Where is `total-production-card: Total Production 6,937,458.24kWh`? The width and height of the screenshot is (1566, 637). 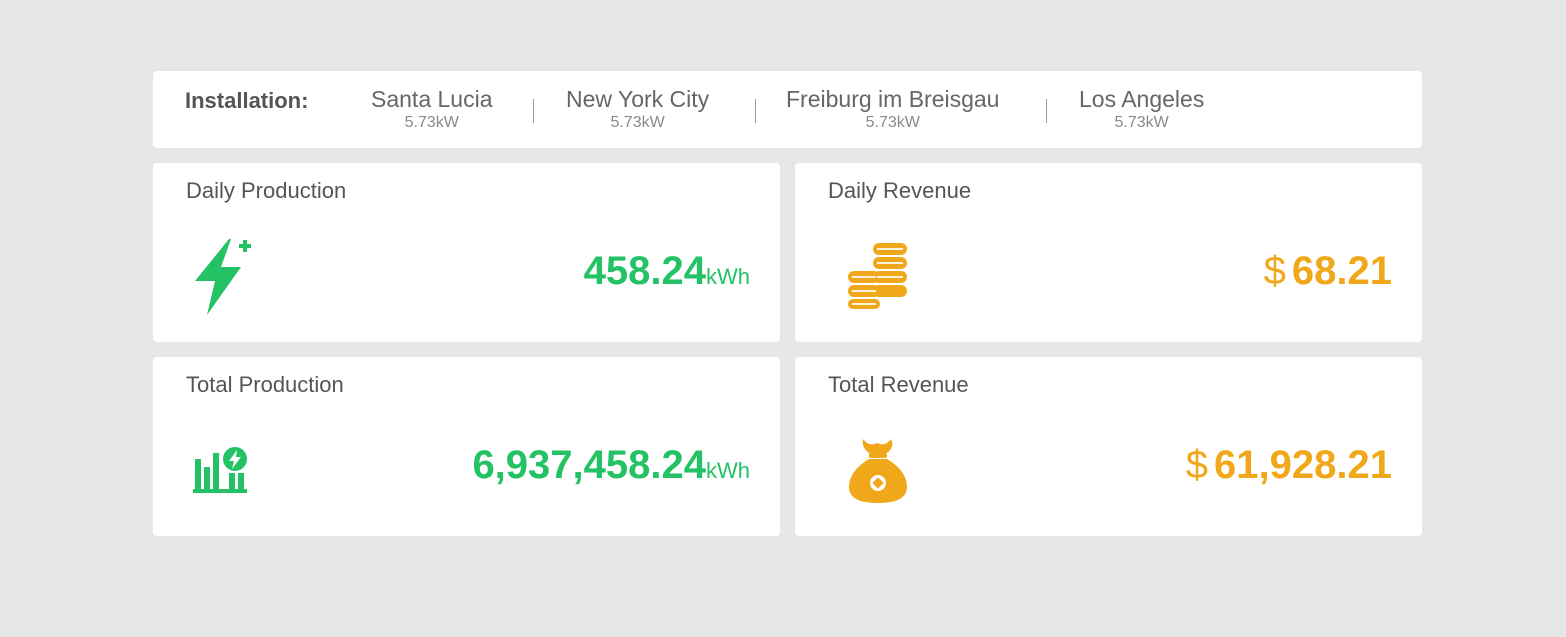
total-production-card: Total Production 6,937,458.24kWh is located at coordinates (466, 446).